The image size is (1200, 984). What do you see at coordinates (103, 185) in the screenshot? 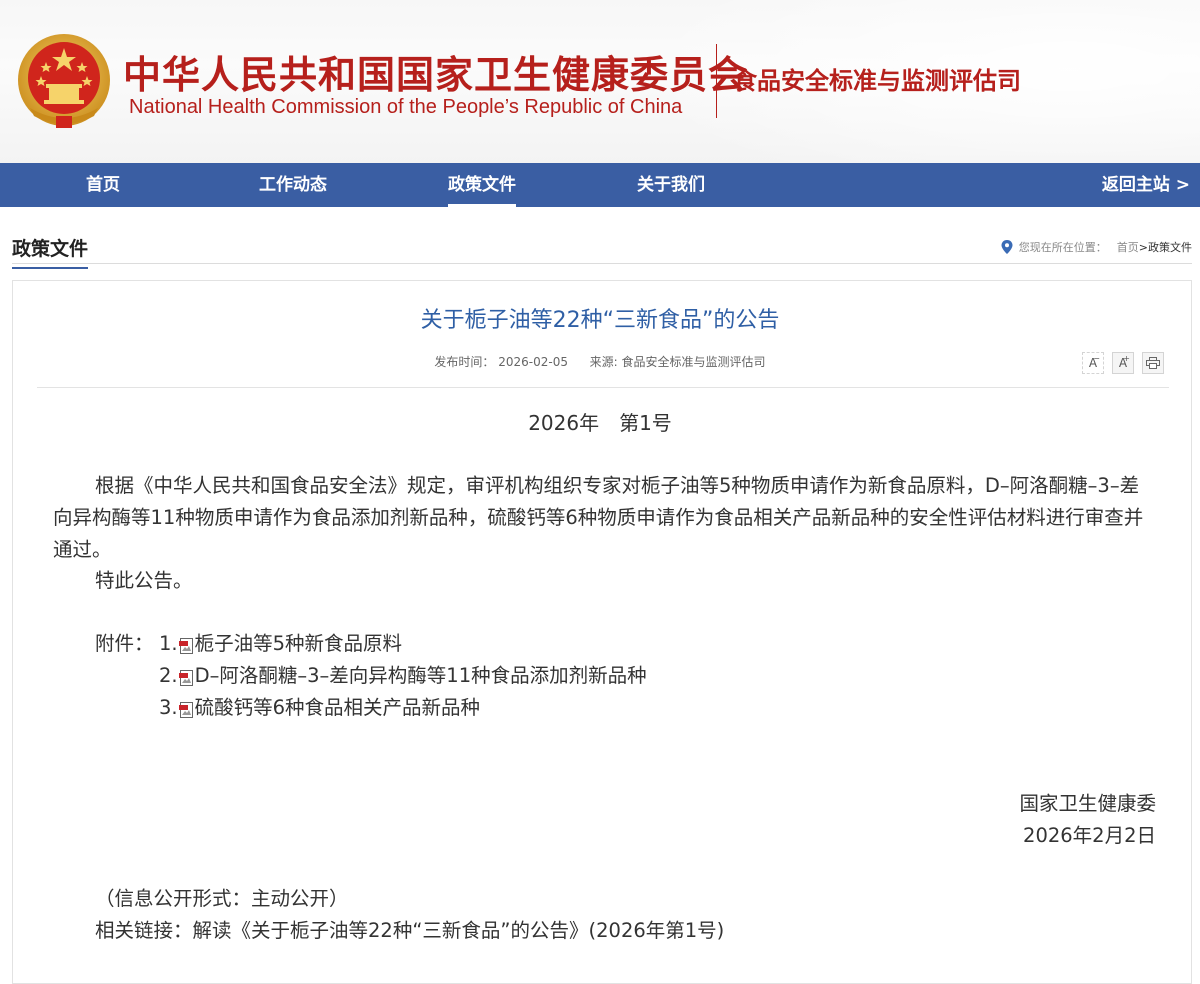
I see `nav-item-home: 首页` at bounding box center [103, 185].